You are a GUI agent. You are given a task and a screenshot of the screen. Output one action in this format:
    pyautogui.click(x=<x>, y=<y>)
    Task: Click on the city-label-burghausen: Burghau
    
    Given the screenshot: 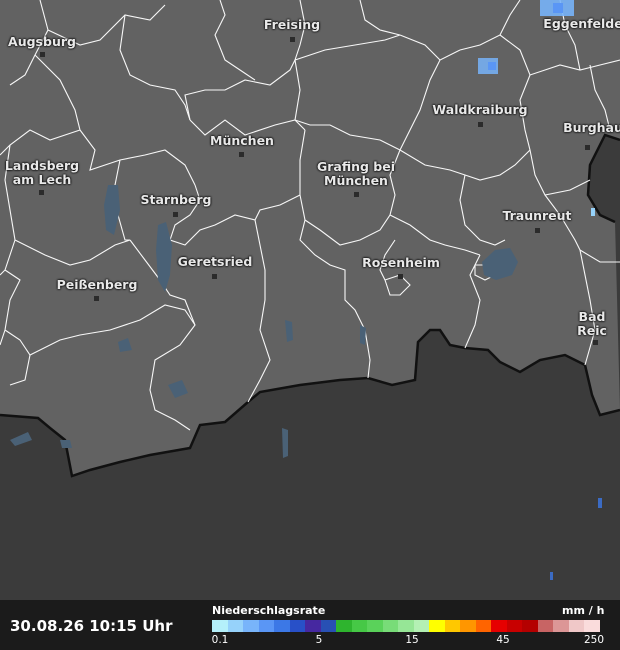 What is the action you would take?
    pyautogui.click(x=591, y=127)
    